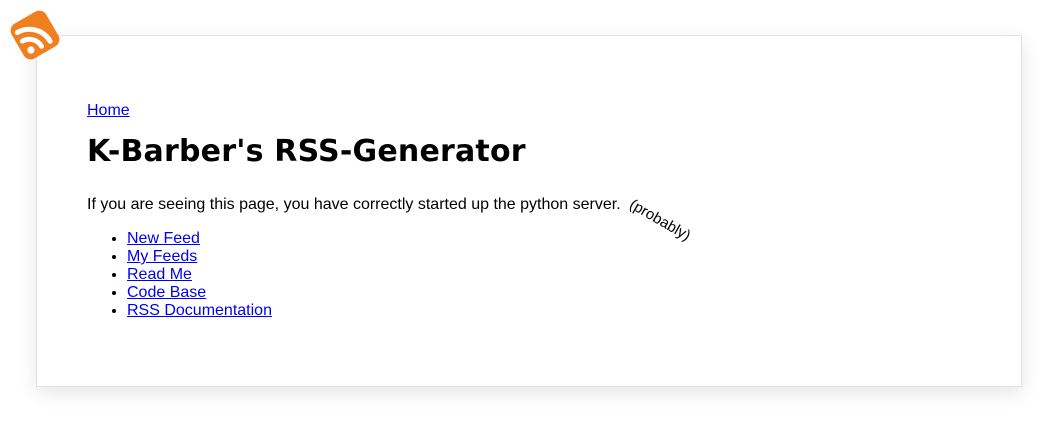  I want to click on new-feed-link: New Feed, so click(163, 238).